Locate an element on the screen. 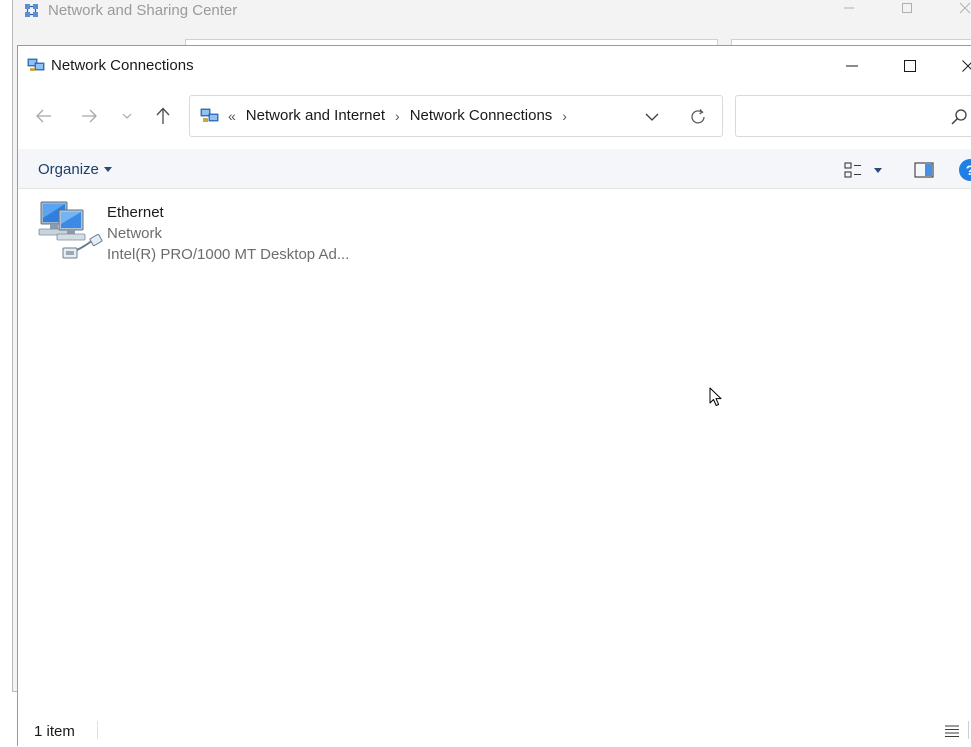  preview-pane-icon is located at coordinates (924, 170).